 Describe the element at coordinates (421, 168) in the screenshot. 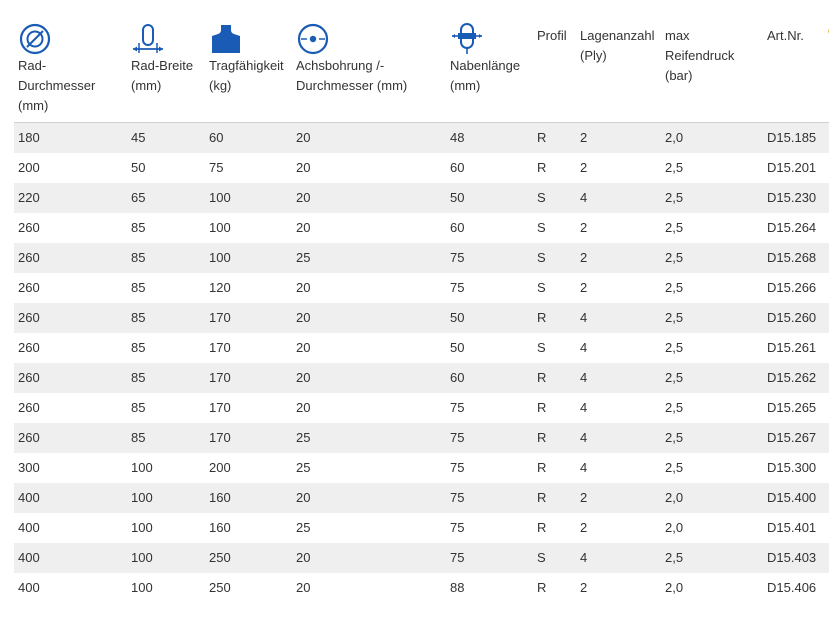

I see `table-row: 200 50 75 20 60 R 2 2,5 D15.201` at that location.